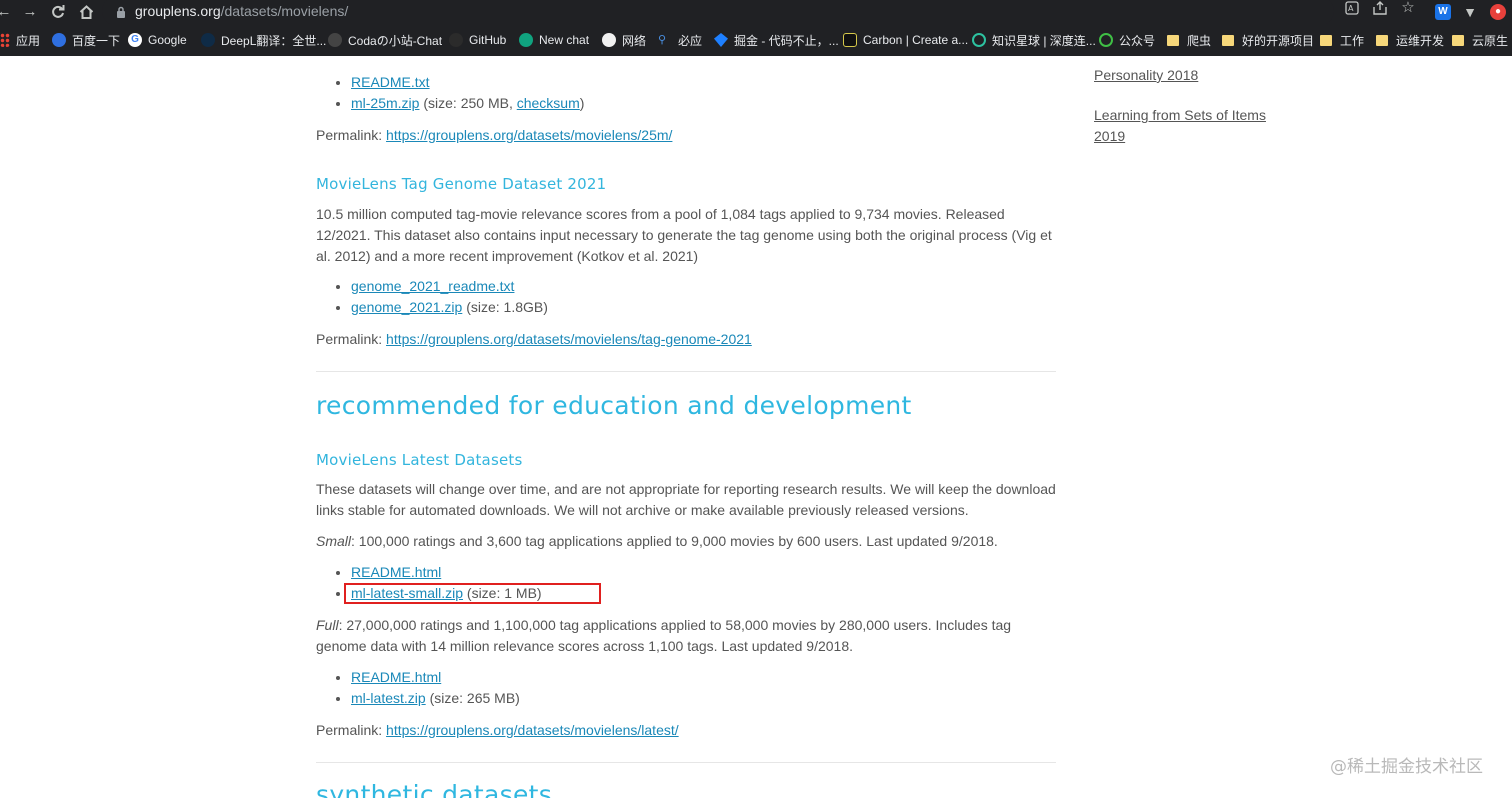  I want to click on sidebar-link-personality-2018: Personality 2018, so click(1146, 75).